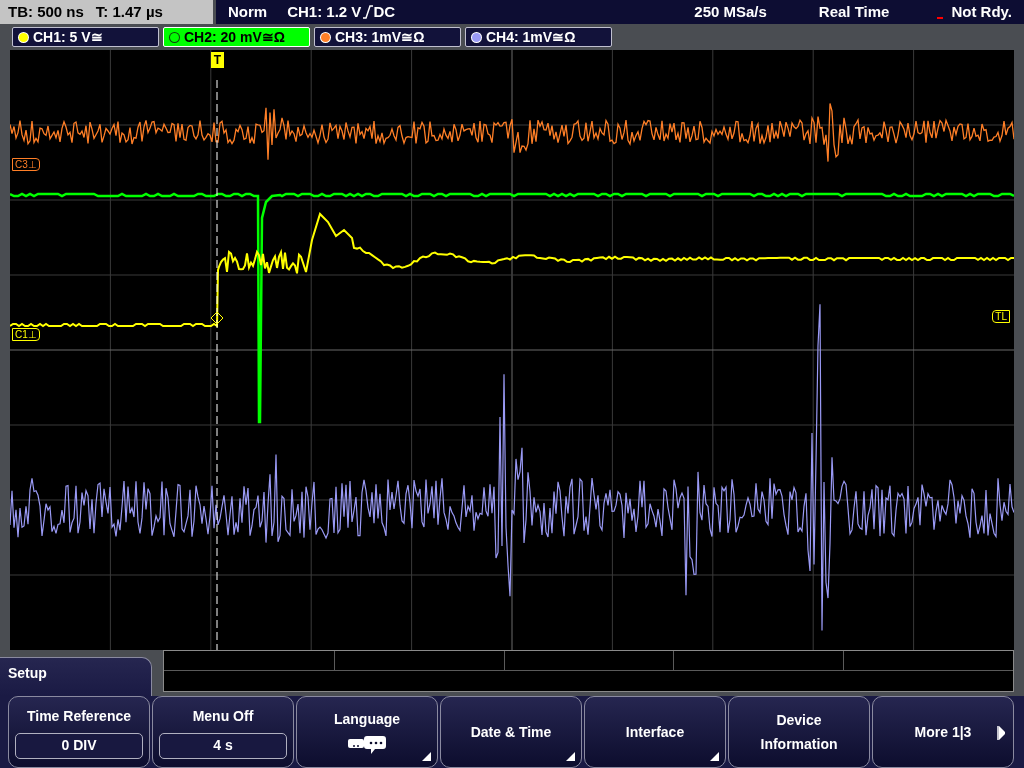 This screenshot has height=768, width=1024. What do you see at coordinates (217, 60) in the screenshot?
I see `trigger-marker: T` at bounding box center [217, 60].